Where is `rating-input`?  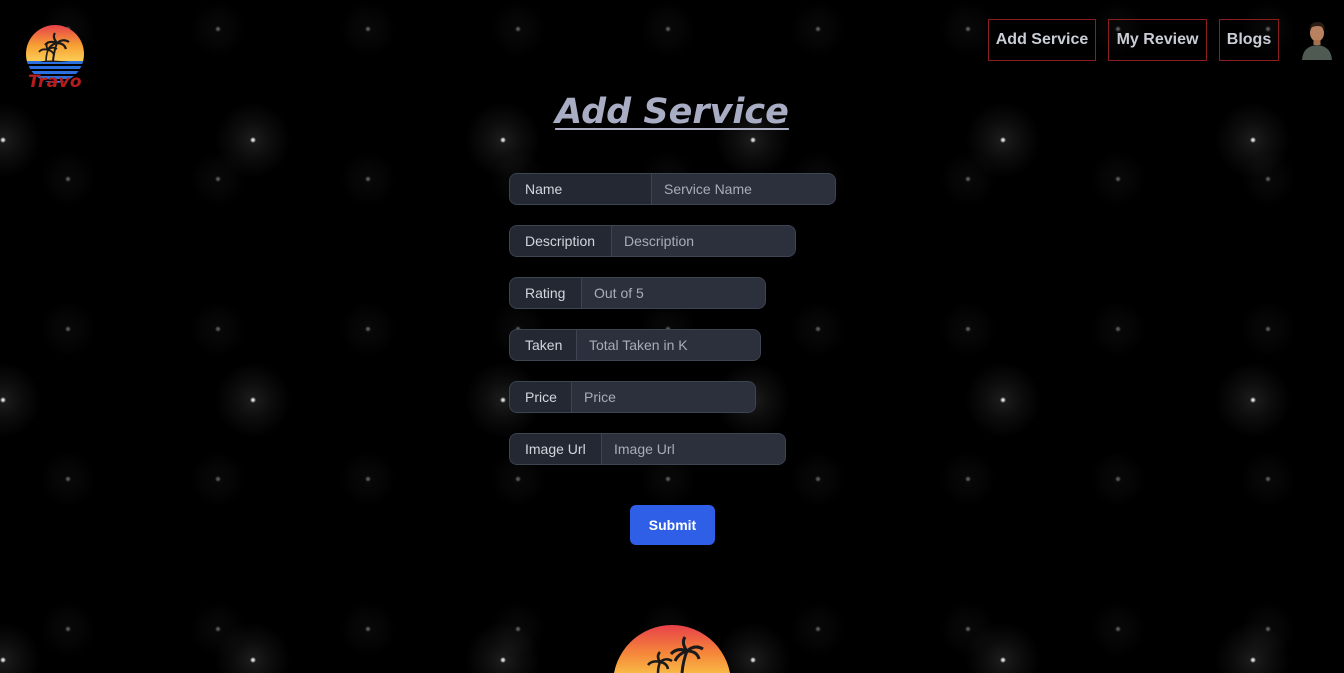
rating-input is located at coordinates (673, 293).